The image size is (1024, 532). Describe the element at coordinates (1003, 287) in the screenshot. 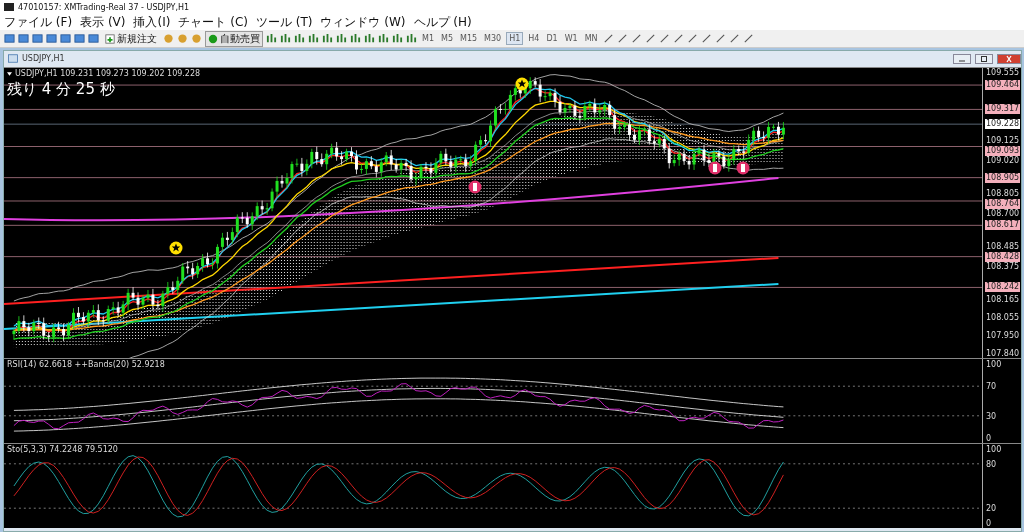

I see `price-level-tag: 108.242` at that location.